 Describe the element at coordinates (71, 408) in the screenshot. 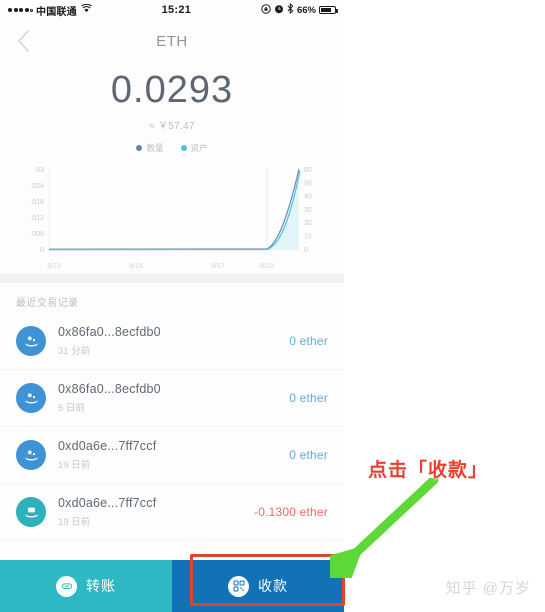

I see `transaction-time: 5 日前` at that location.